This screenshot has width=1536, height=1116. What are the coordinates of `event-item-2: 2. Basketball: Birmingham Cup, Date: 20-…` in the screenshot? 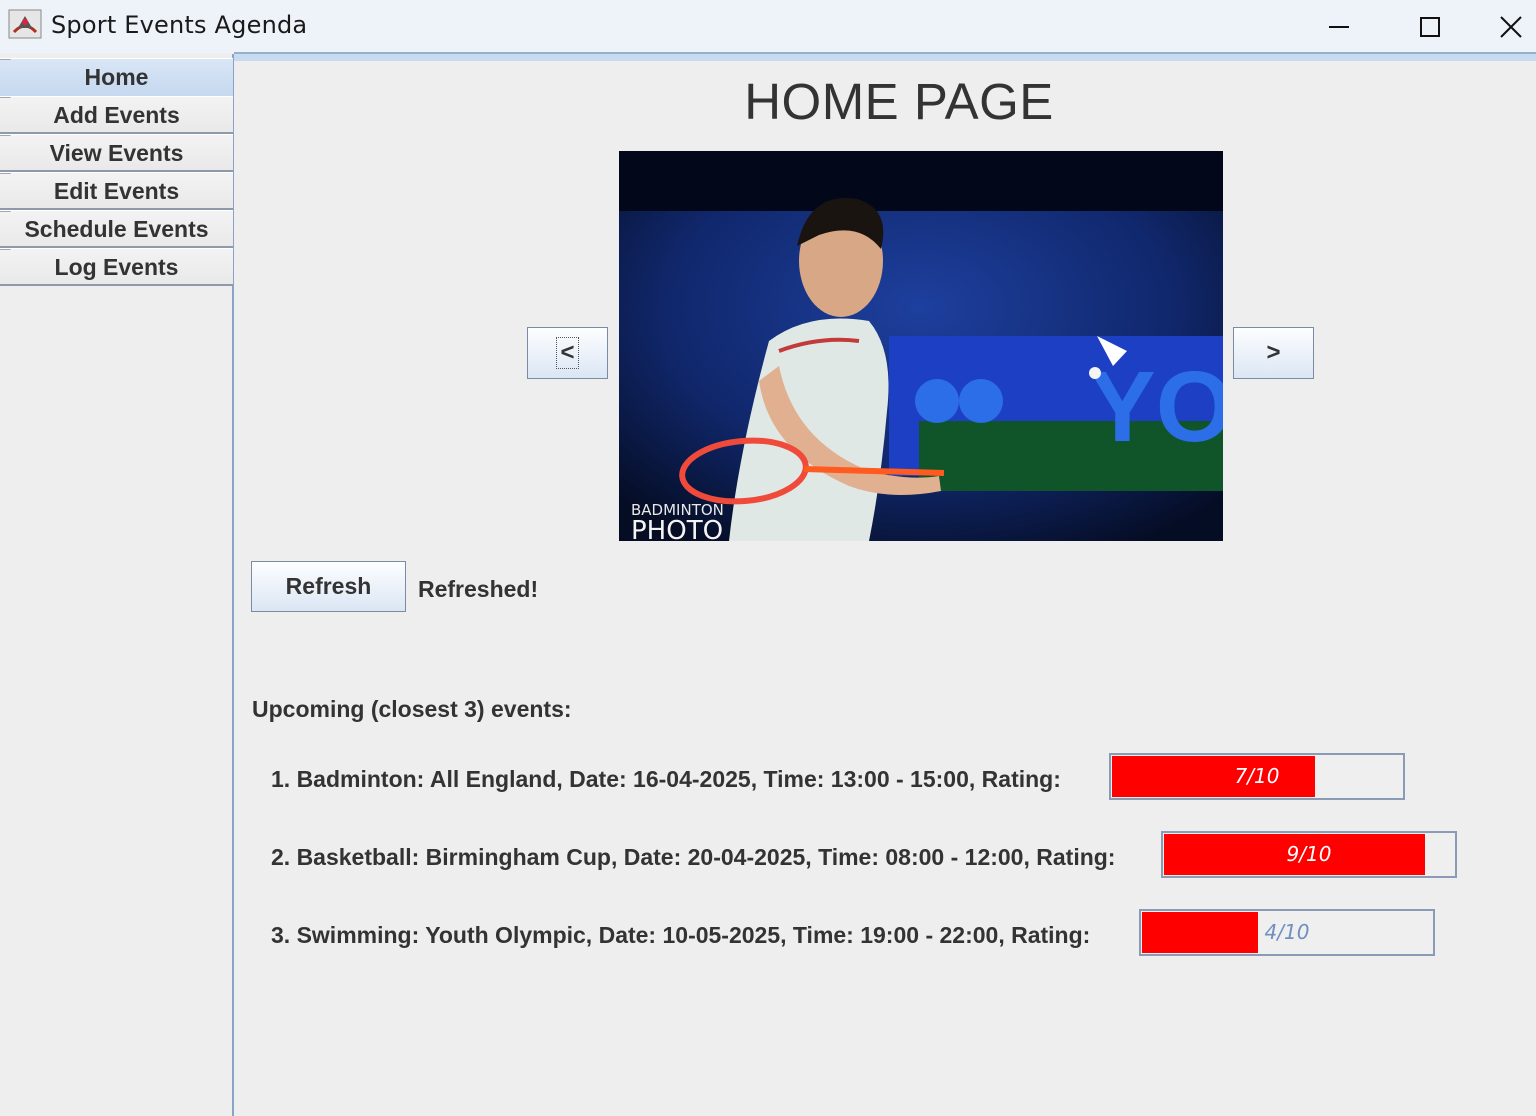 It's located at (693, 857).